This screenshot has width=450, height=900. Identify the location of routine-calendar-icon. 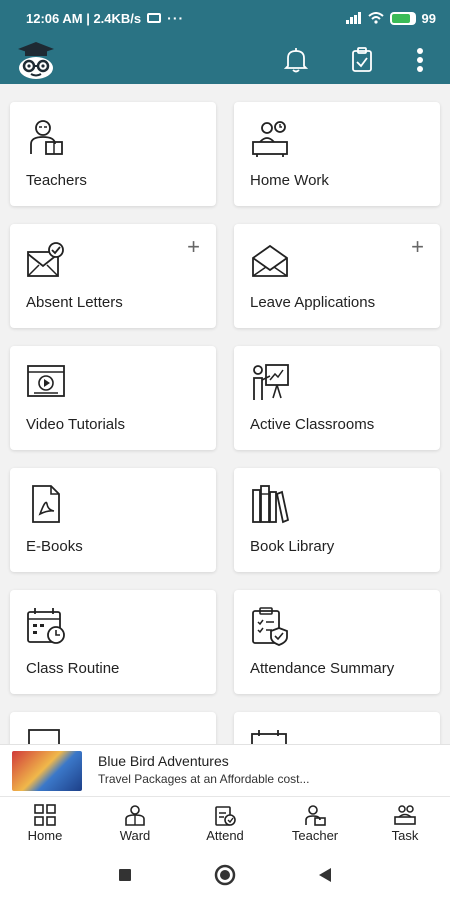
(46, 626).